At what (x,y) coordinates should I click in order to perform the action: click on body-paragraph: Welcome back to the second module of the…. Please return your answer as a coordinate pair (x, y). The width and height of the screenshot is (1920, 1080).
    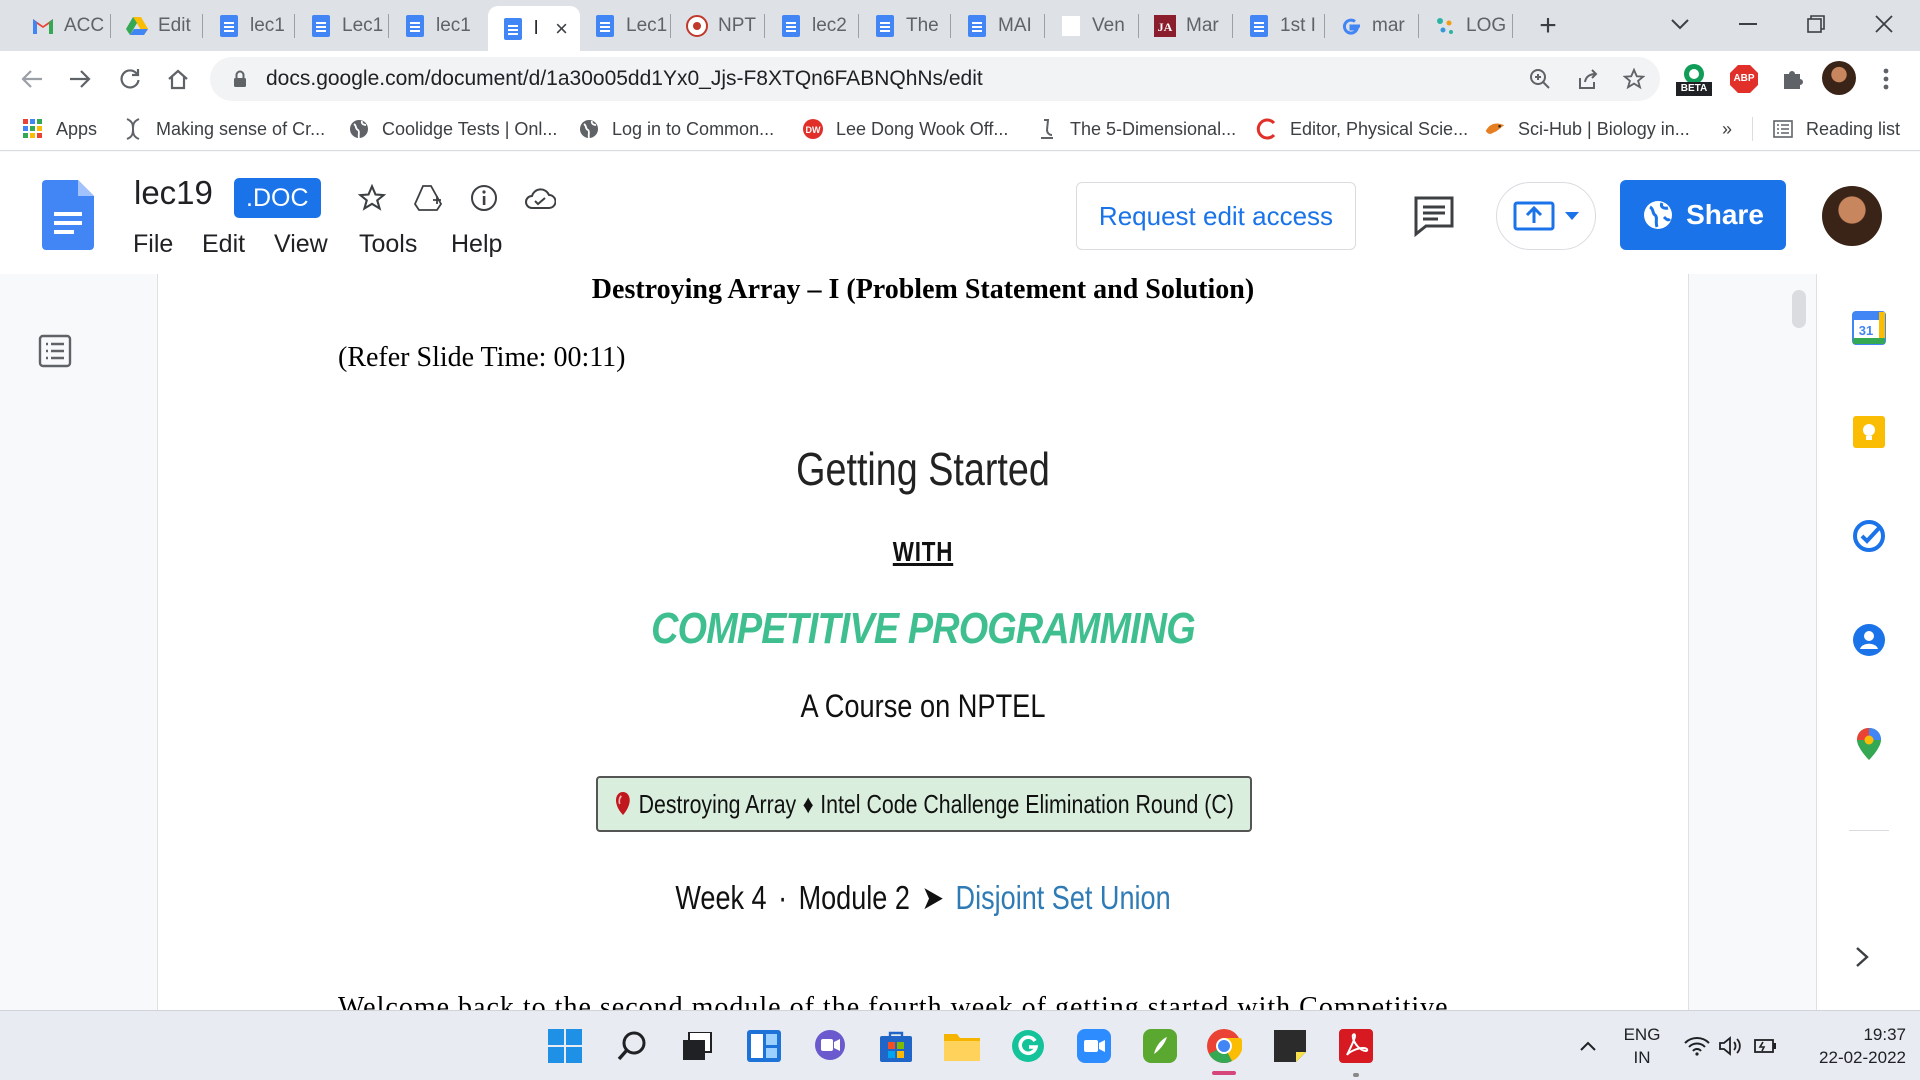
    Looking at the image, I should click on (893, 1001).